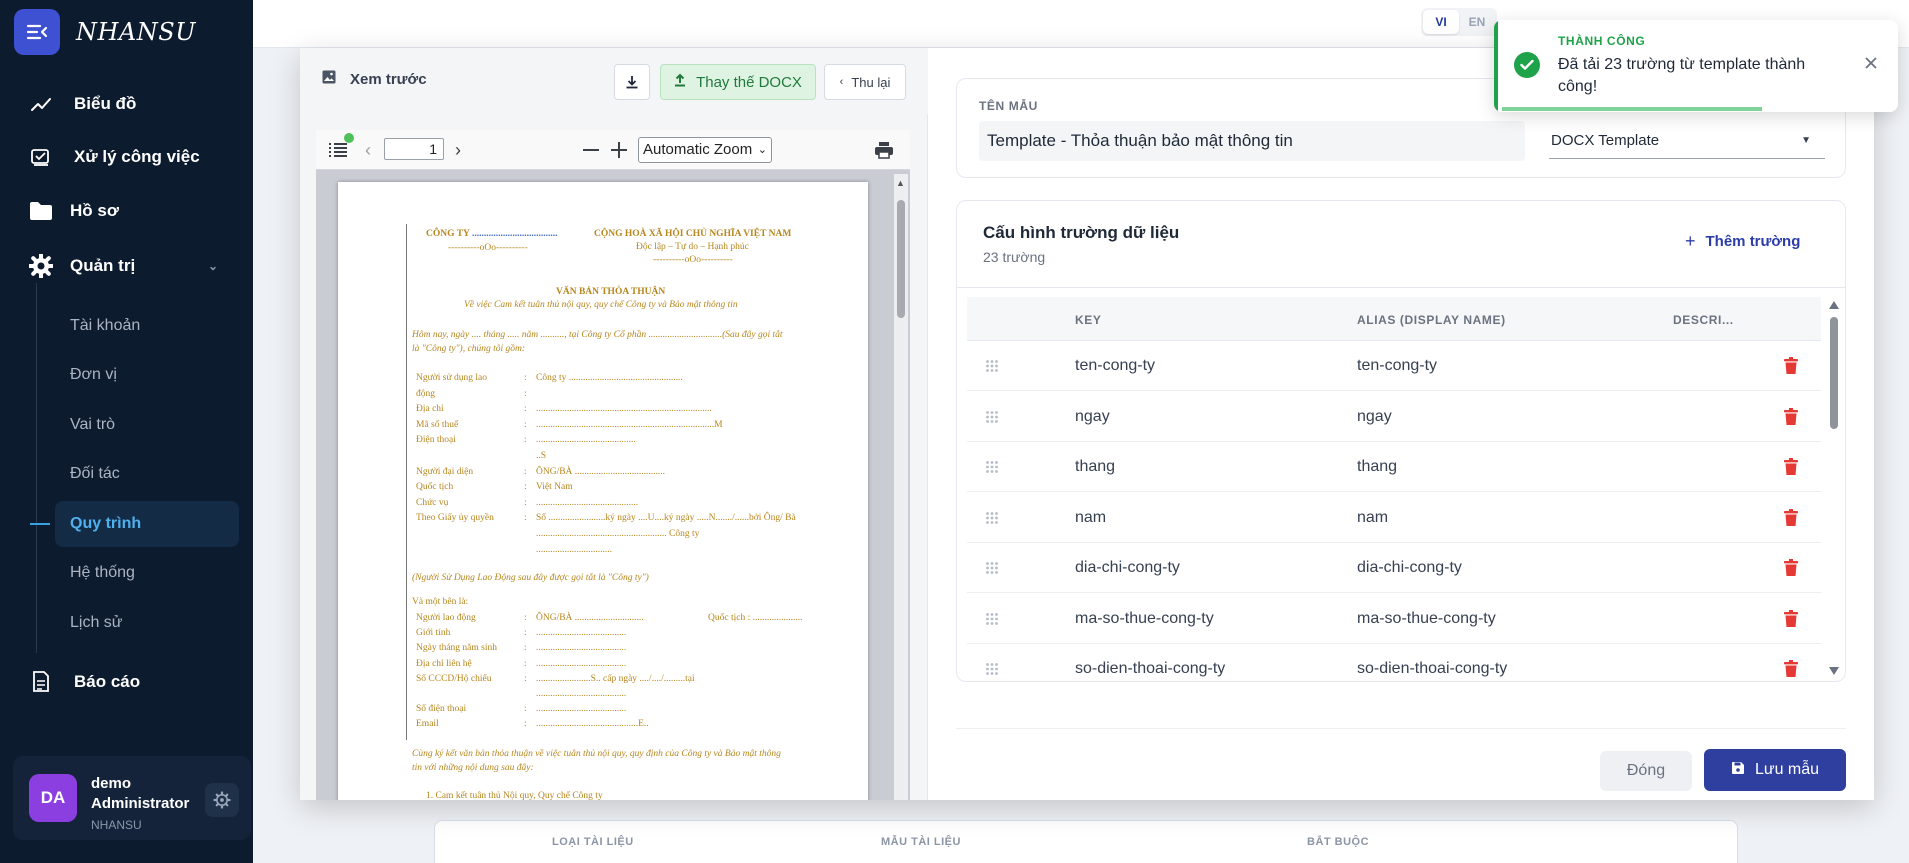 The image size is (1909, 863). Describe the element at coordinates (406, 482) in the screenshot. I see `doc-left-rule` at that location.